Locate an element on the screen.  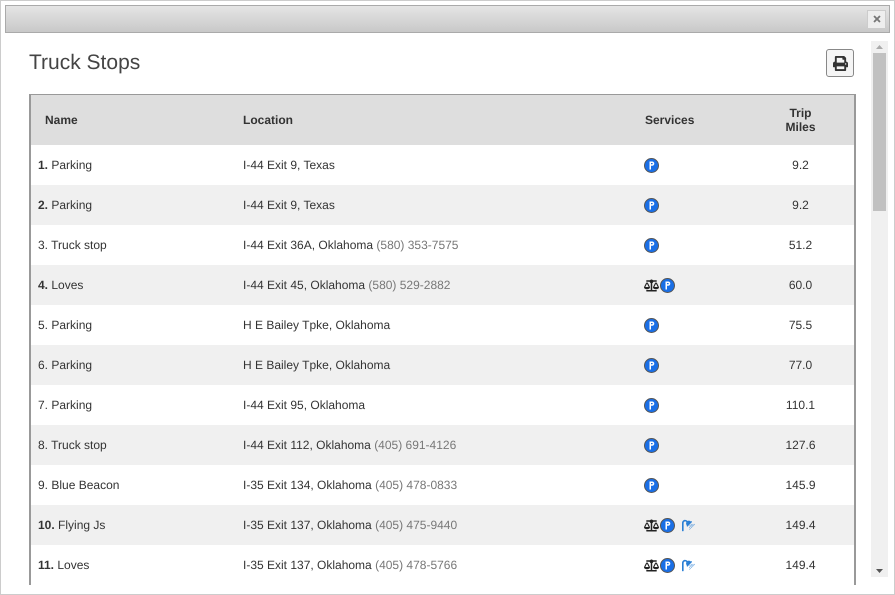
stop-name: 11. Loves is located at coordinates (63, 565).